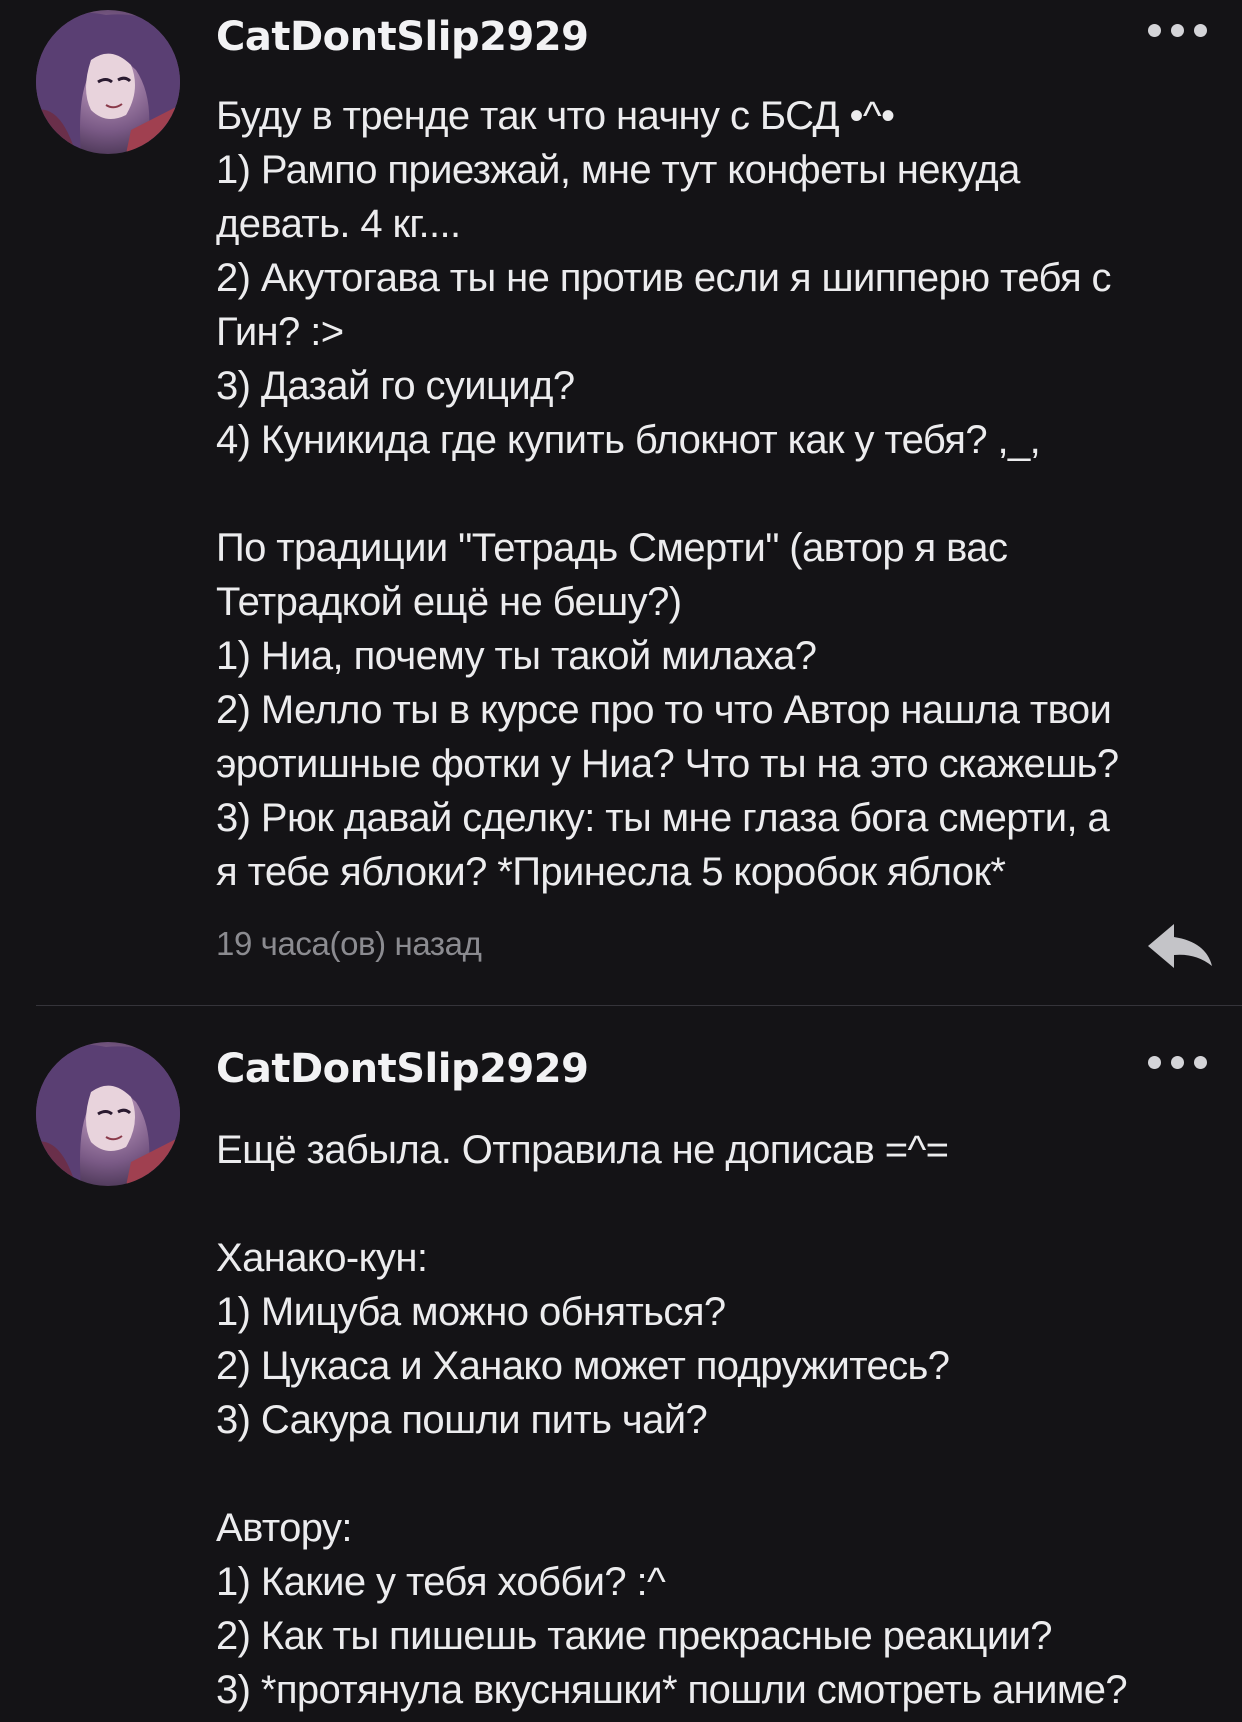  What do you see at coordinates (462, 1420) in the screenshot?
I see `comment-line: 3) Сакура пошли пить чай?` at bounding box center [462, 1420].